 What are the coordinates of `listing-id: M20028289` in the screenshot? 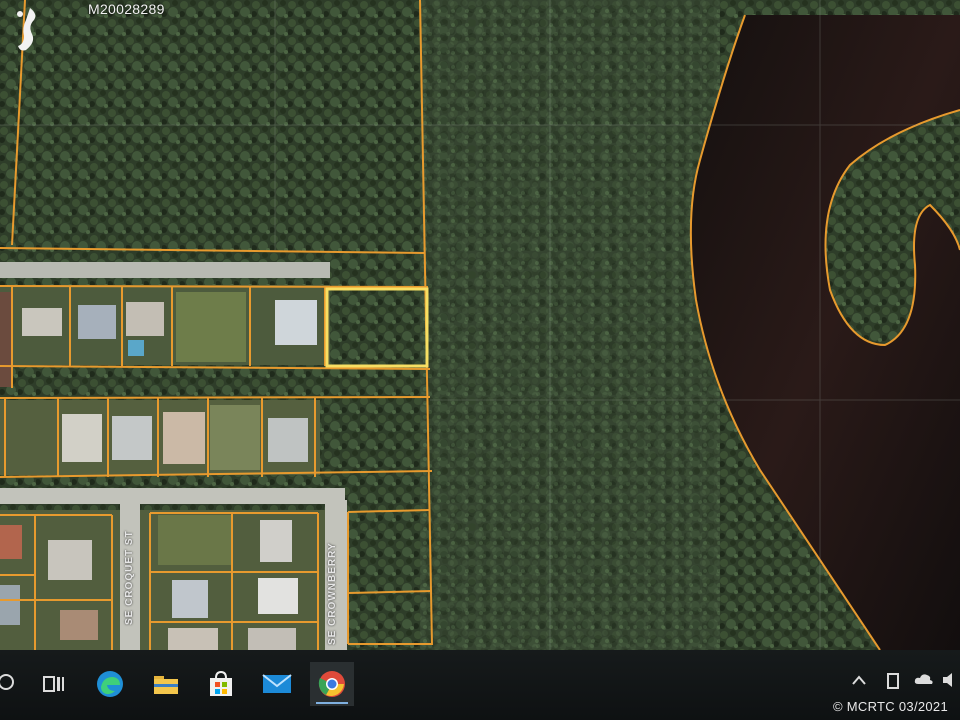 It's located at (126, 9).